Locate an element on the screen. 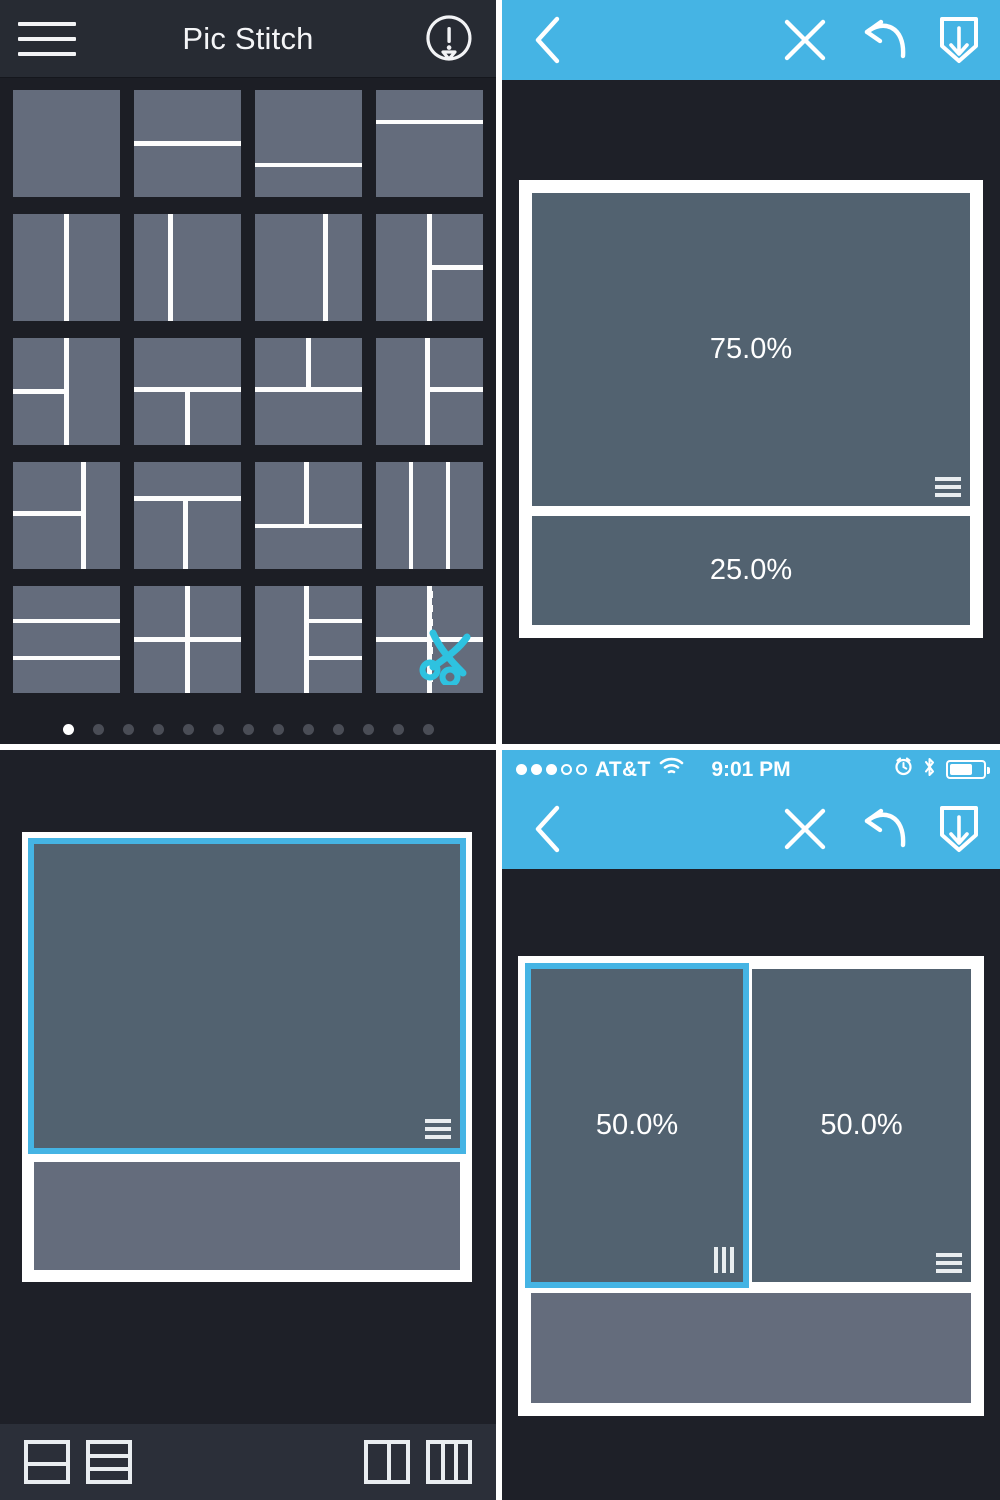  template-tile-three-rows is located at coordinates (66, 639).